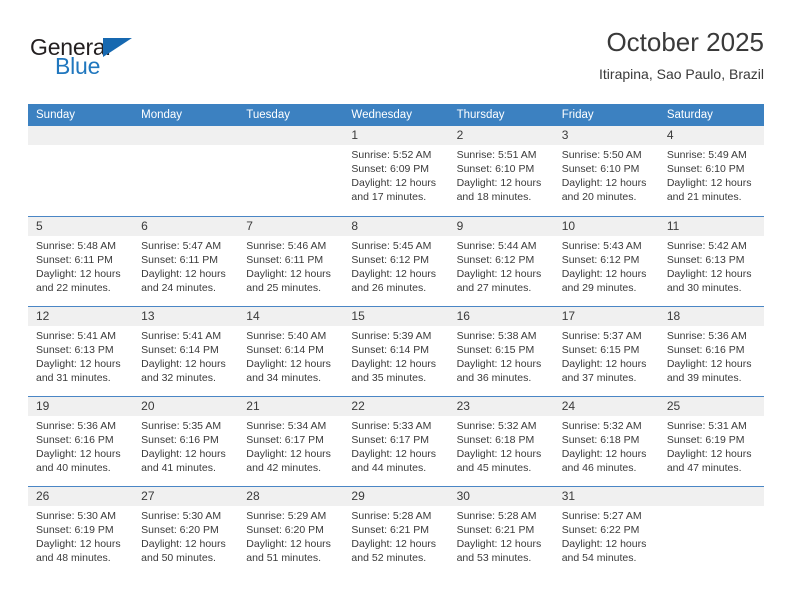 The height and width of the screenshot is (612, 792). Describe the element at coordinates (286, 516) in the screenshot. I see `sunrise-text: Sunrise: 5:29 AM` at that location.